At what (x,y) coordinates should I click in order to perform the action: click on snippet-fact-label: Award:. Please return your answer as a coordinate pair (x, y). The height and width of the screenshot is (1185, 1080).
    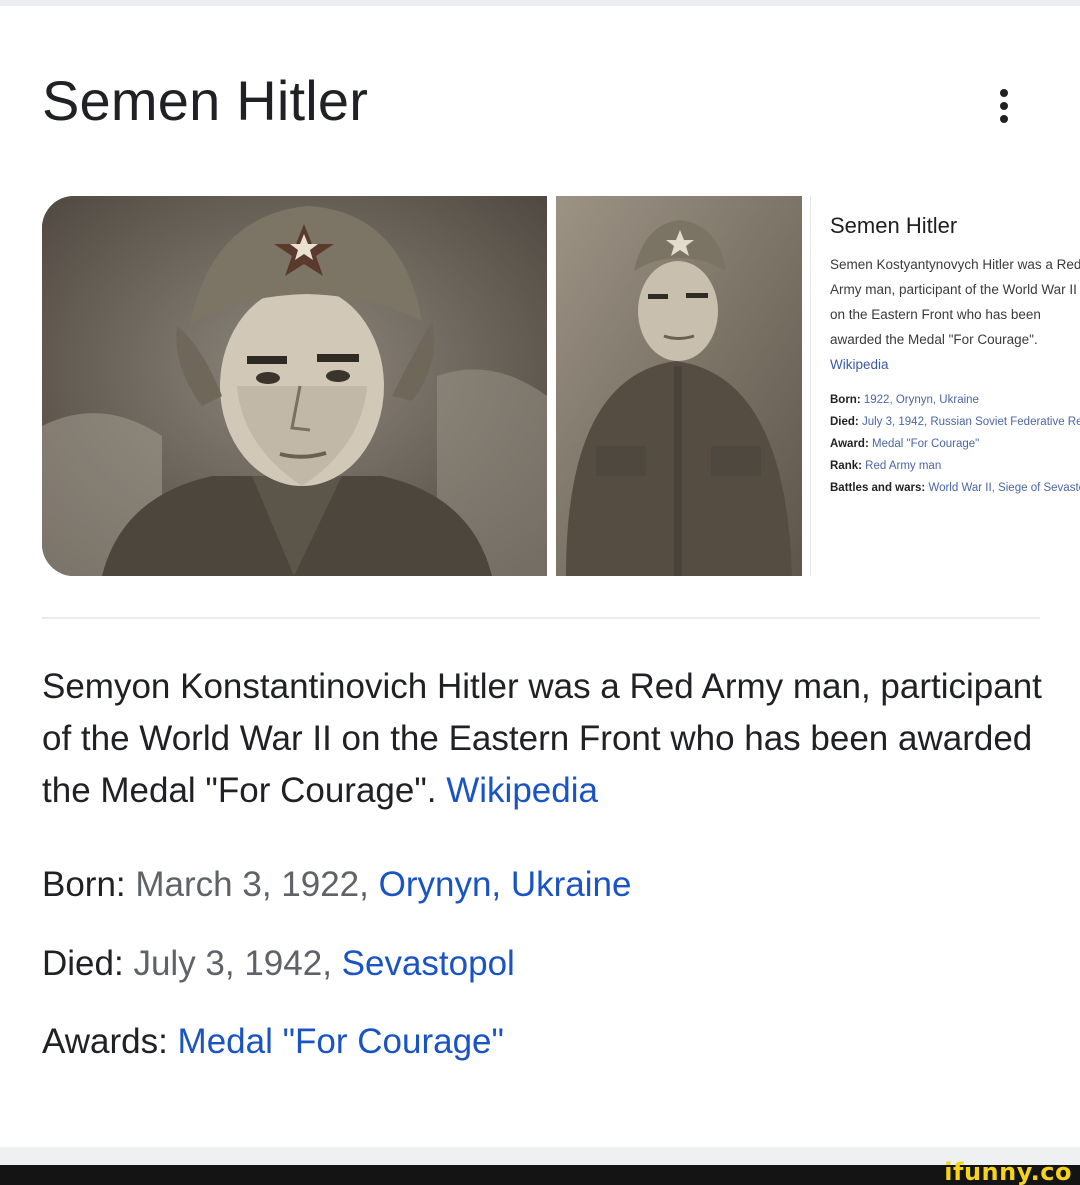
    Looking at the image, I should click on (849, 444).